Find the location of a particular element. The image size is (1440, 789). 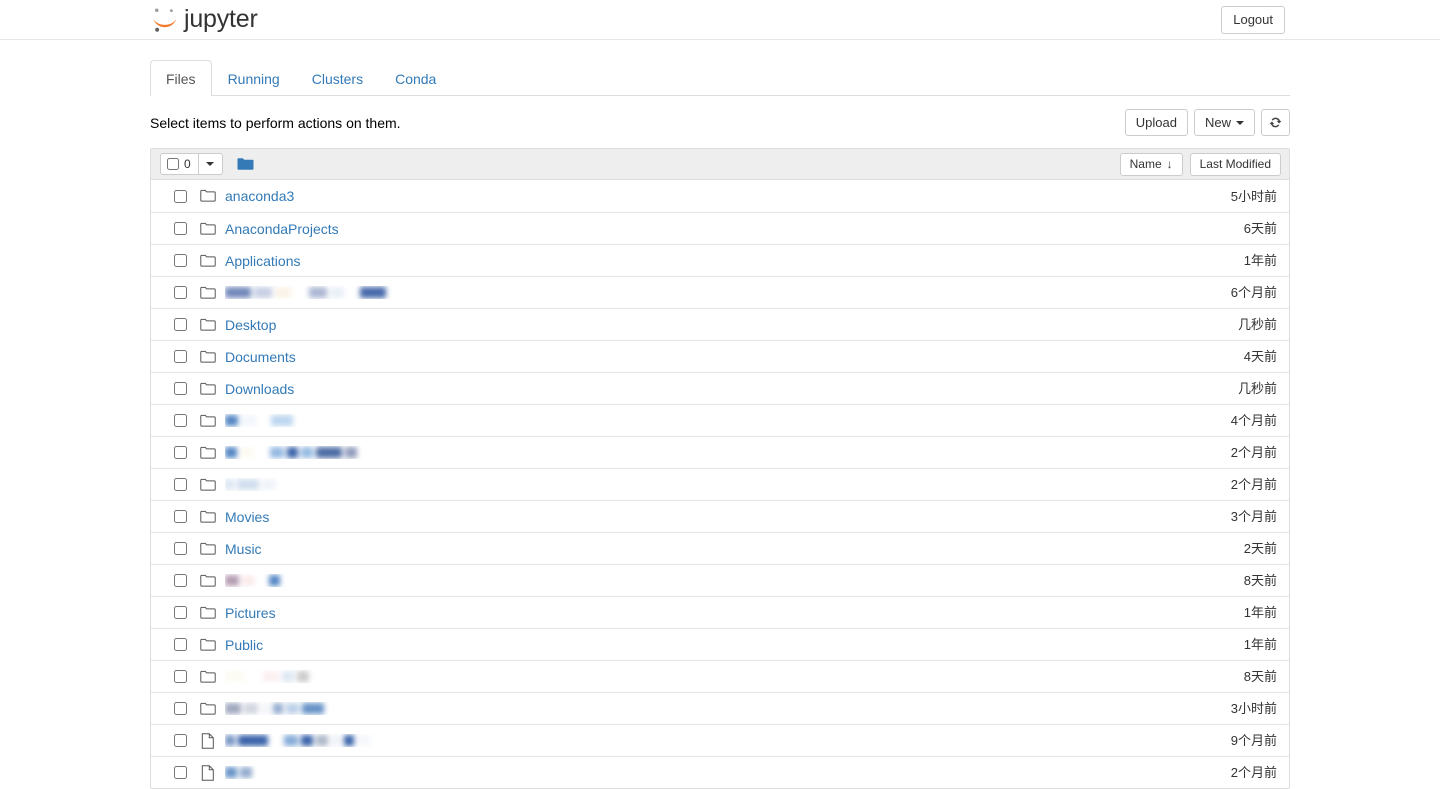

refresh-icon is located at coordinates (1275, 122).